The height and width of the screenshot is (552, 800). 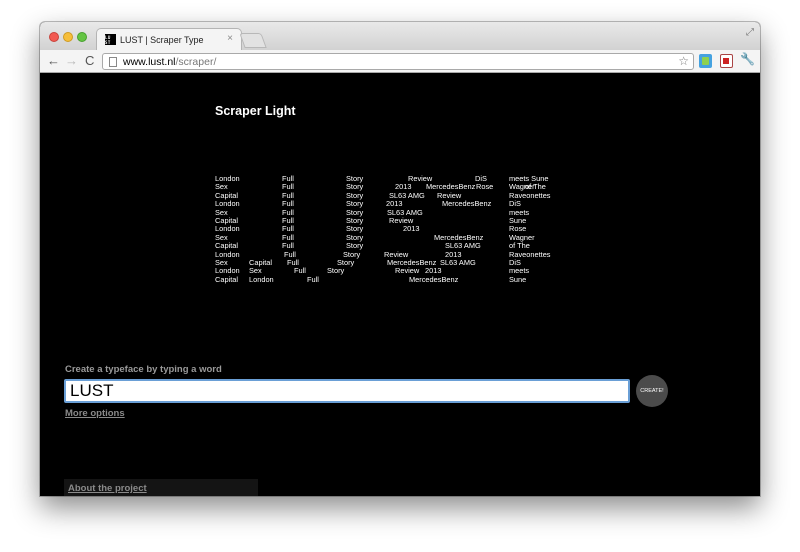 What do you see at coordinates (89, 61) in the screenshot?
I see `reload-button: C` at bounding box center [89, 61].